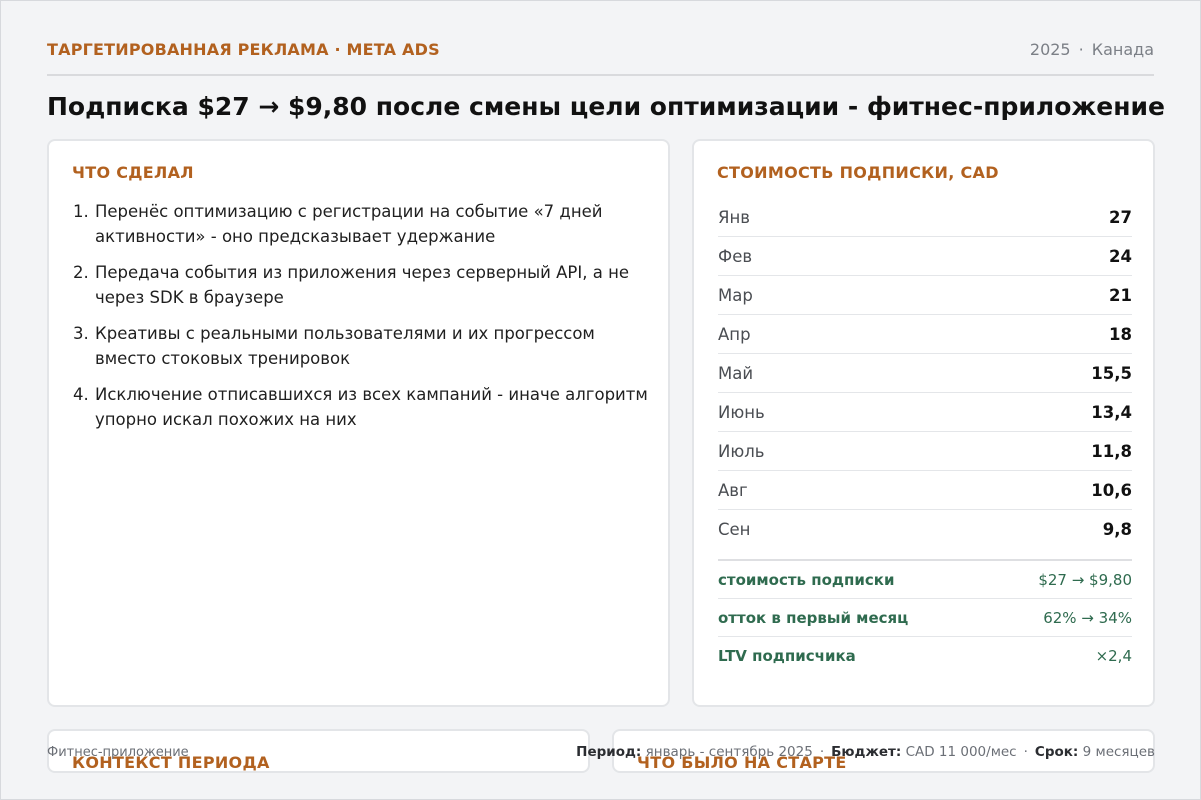  What do you see at coordinates (735, 295) in the screenshot?
I see `month-label: Мар` at bounding box center [735, 295].